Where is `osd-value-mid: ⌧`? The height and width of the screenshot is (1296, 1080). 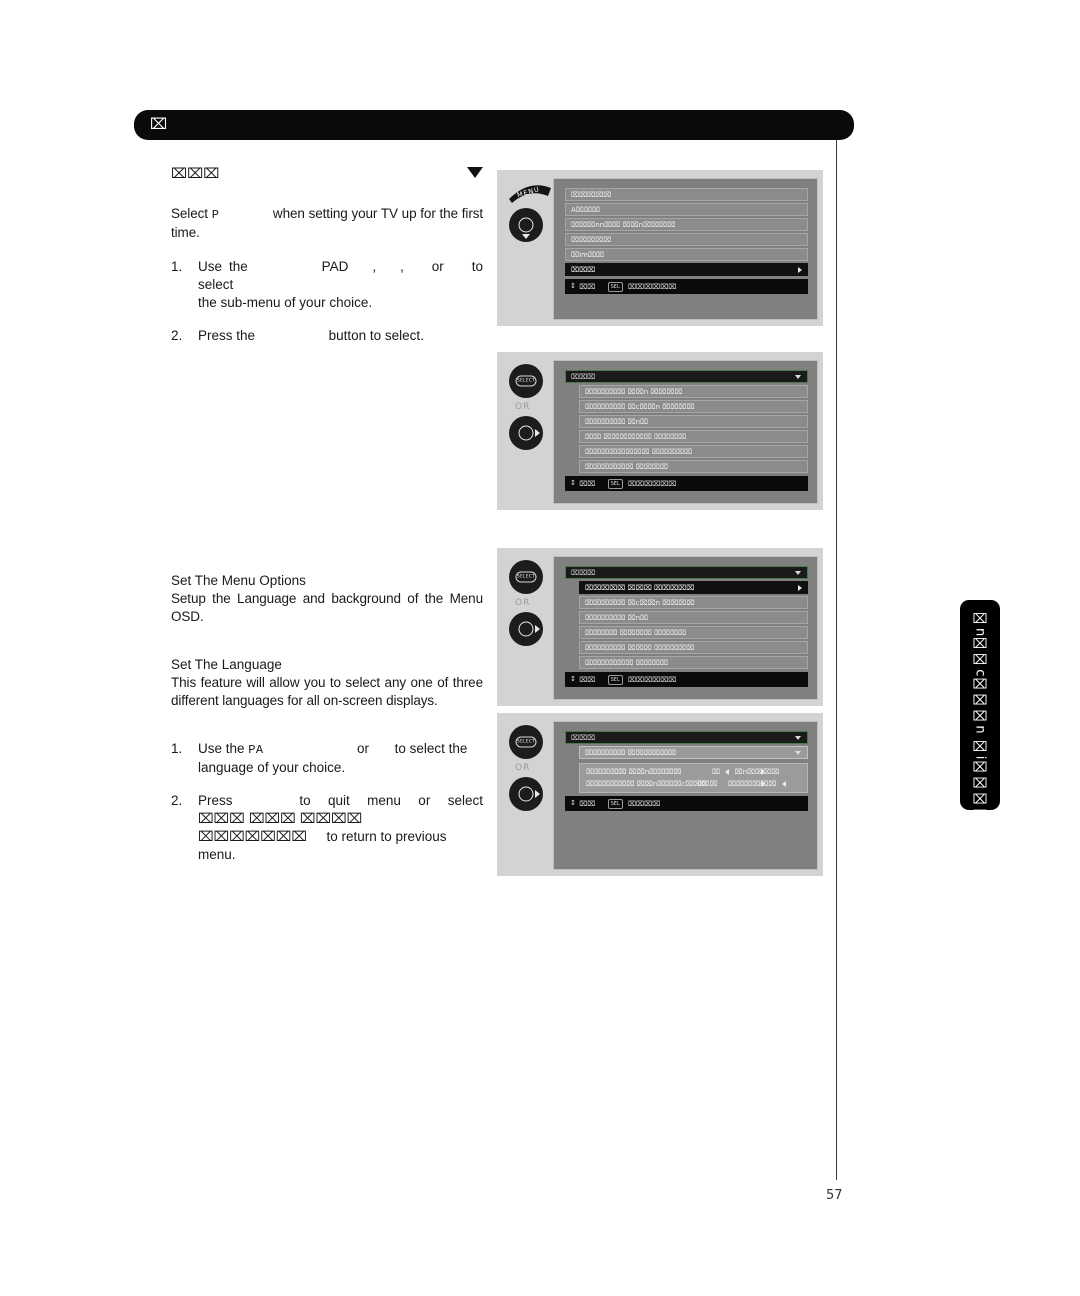
osd-value-mid: ⌧ is located at coordinates (702, 784).